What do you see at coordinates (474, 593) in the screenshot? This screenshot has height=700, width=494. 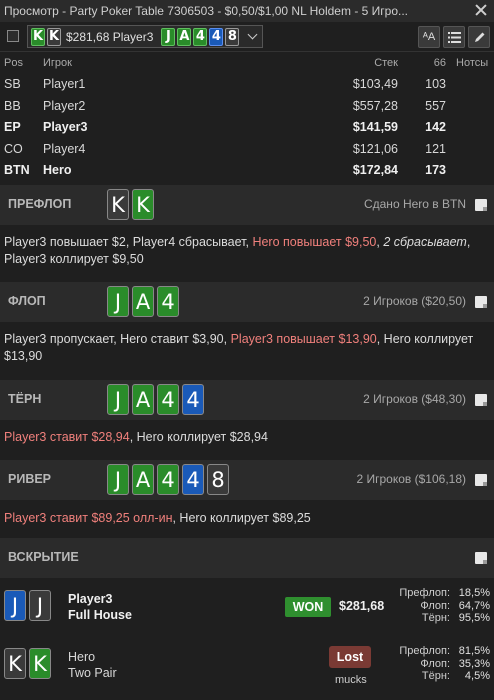 I see `equity-value: 18,5%` at bounding box center [474, 593].